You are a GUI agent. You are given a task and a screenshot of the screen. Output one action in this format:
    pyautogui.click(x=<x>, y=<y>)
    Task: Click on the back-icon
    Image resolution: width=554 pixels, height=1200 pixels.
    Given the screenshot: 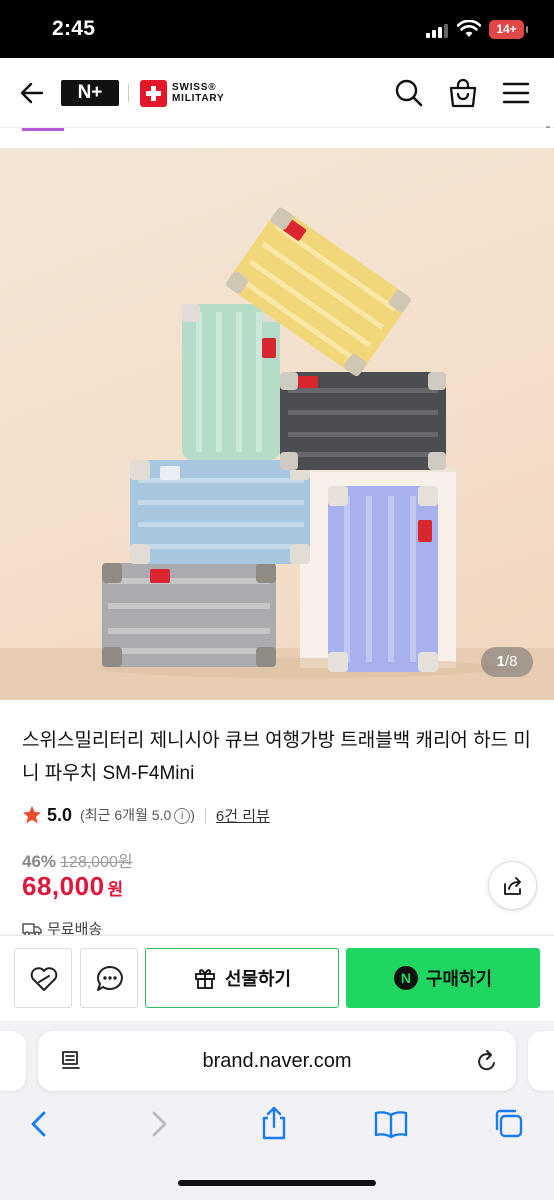 What is the action you would take?
    pyautogui.click(x=32, y=93)
    